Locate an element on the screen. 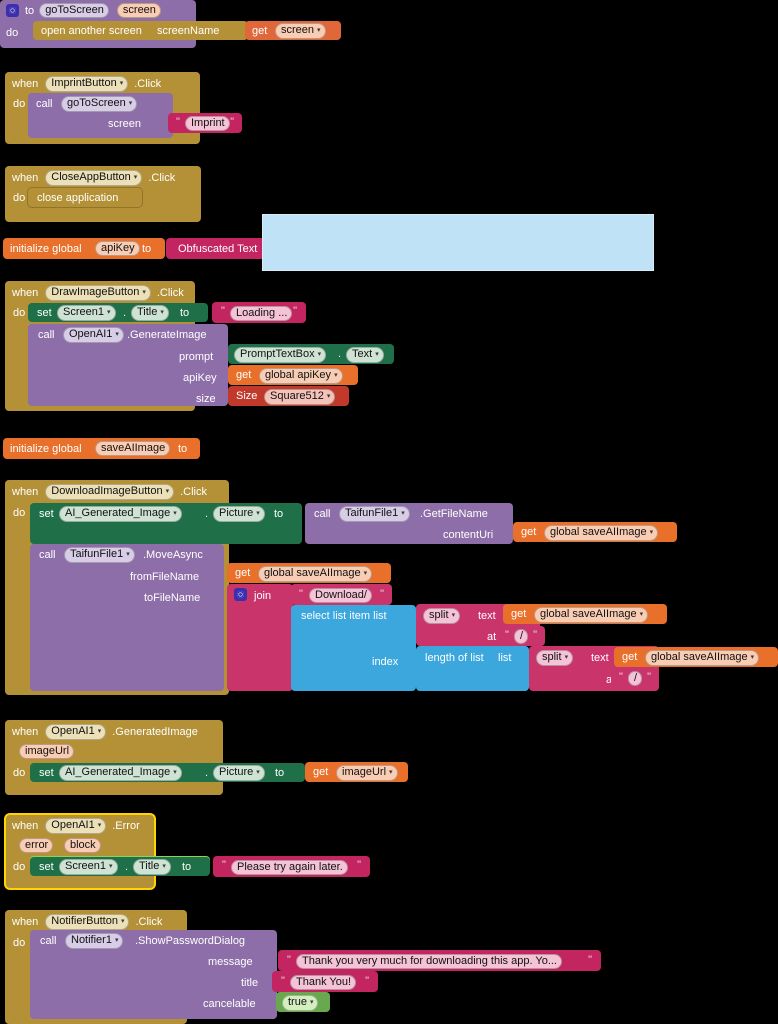  call-component-selector: OpenAI1 ▾ is located at coordinates (93, 335).